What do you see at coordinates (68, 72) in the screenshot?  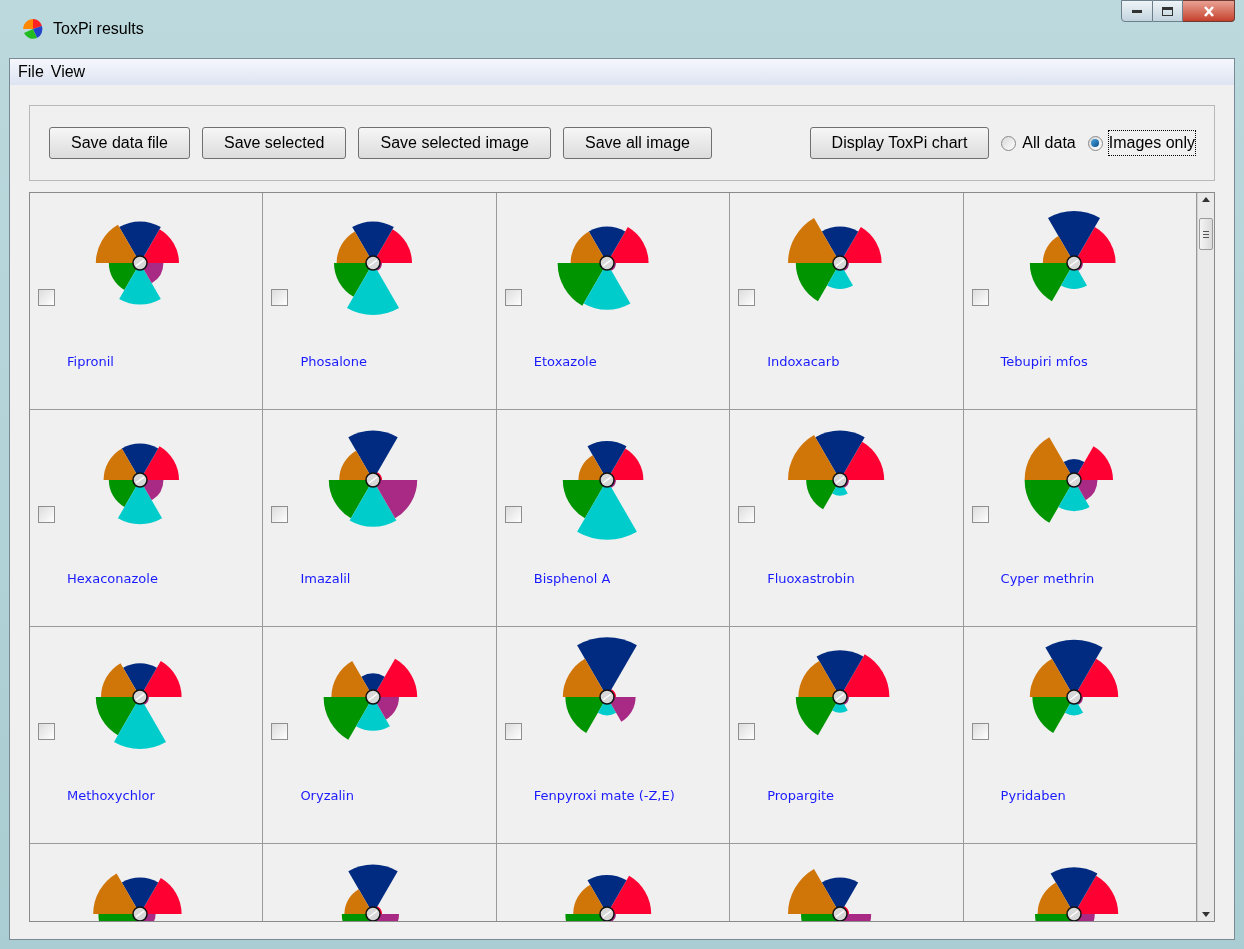 I see `menu-item: View` at bounding box center [68, 72].